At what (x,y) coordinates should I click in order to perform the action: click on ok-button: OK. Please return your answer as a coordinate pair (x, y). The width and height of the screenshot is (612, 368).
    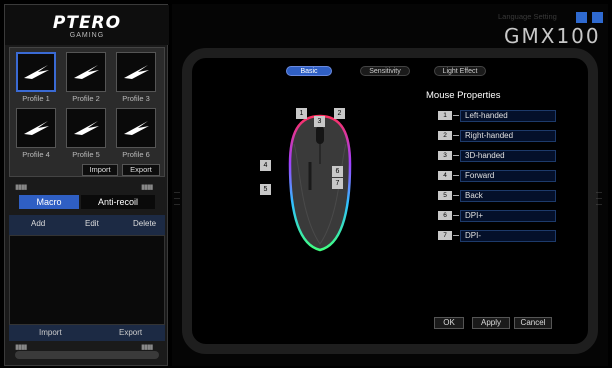
    Looking at the image, I should click on (449, 323).